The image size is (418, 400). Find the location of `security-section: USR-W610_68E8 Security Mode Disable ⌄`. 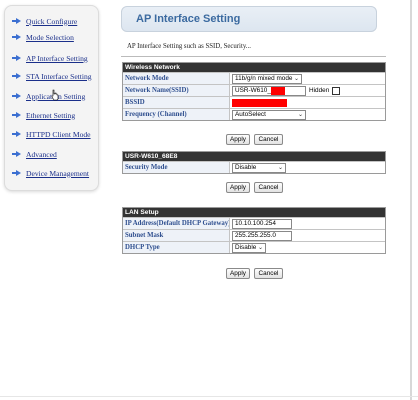

security-section: USR-W610_68E8 Security Mode Disable ⌄ is located at coordinates (254, 162).